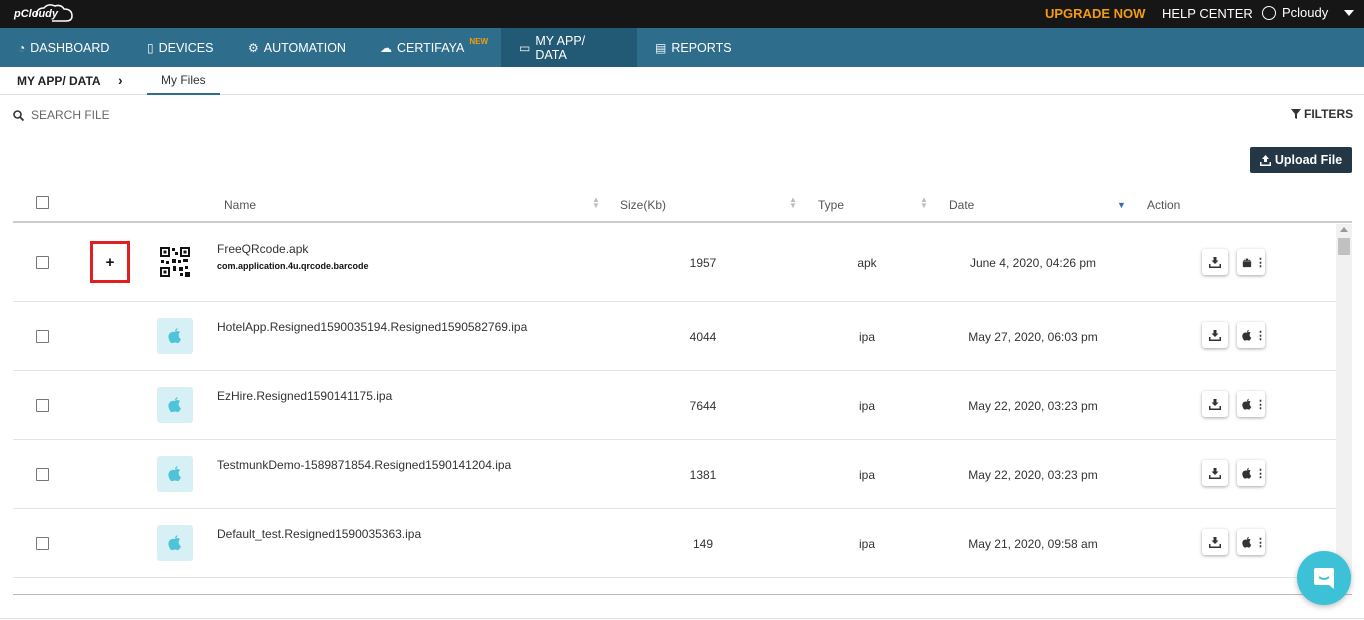 This screenshot has height=620, width=1364. Describe the element at coordinates (70, 47) in the screenshot. I see `nav-dashboard-label: DASHBOARD` at that location.